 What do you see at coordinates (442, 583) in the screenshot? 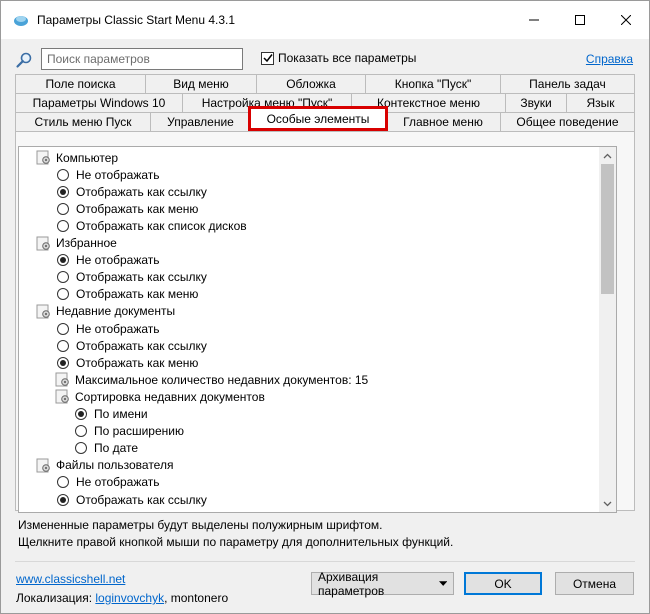
I see `dropdown-arrow-icon` at bounding box center [442, 583].